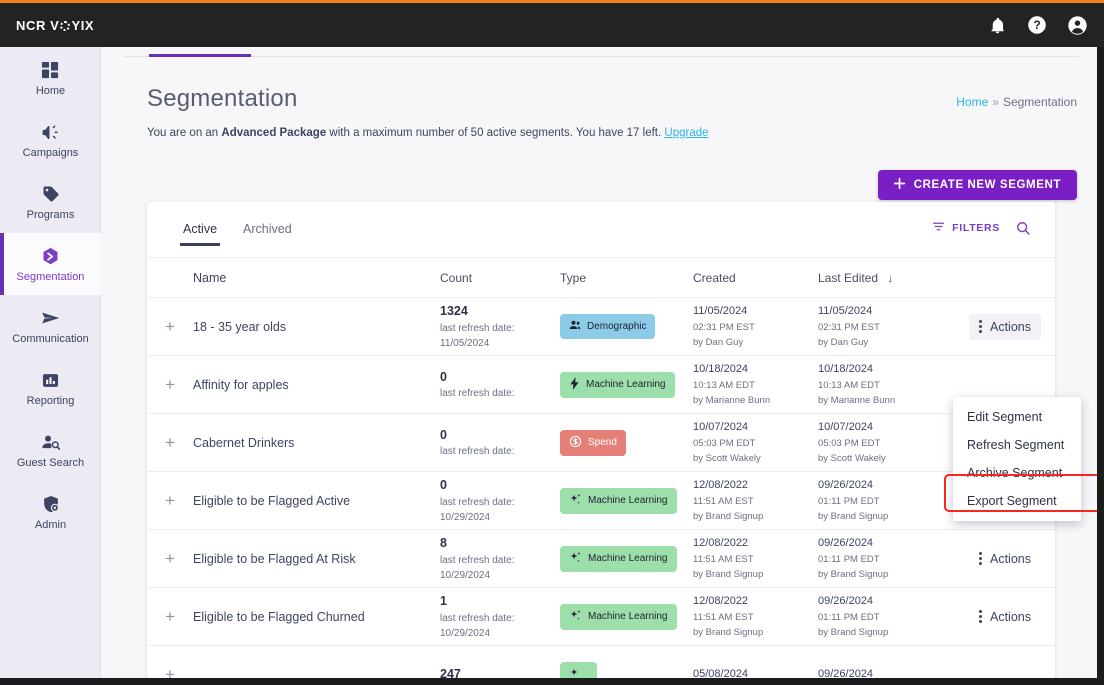  I want to click on sidebar-item-reporting: Reporting, so click(50, 388).